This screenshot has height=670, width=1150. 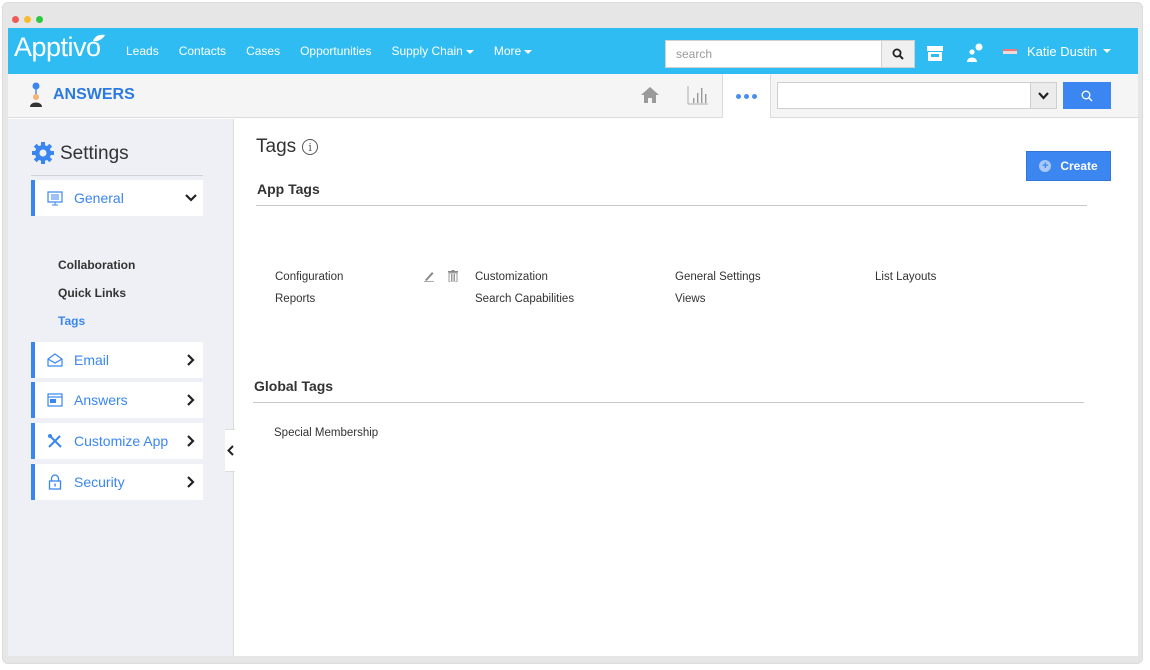 I want to click on answers-app-icon, so click(x=36, y=94).